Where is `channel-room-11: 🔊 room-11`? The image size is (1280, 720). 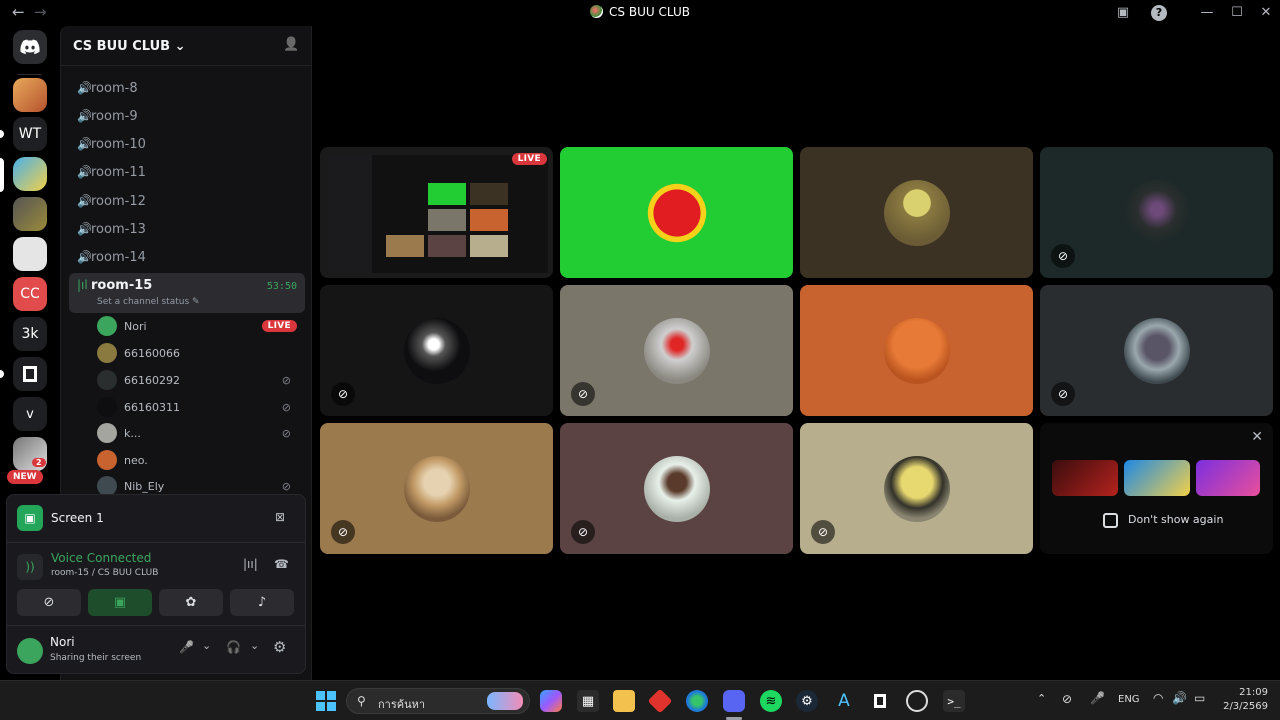 channel-room-11: 🔊 room-11 is located at coordinates (187, 172).